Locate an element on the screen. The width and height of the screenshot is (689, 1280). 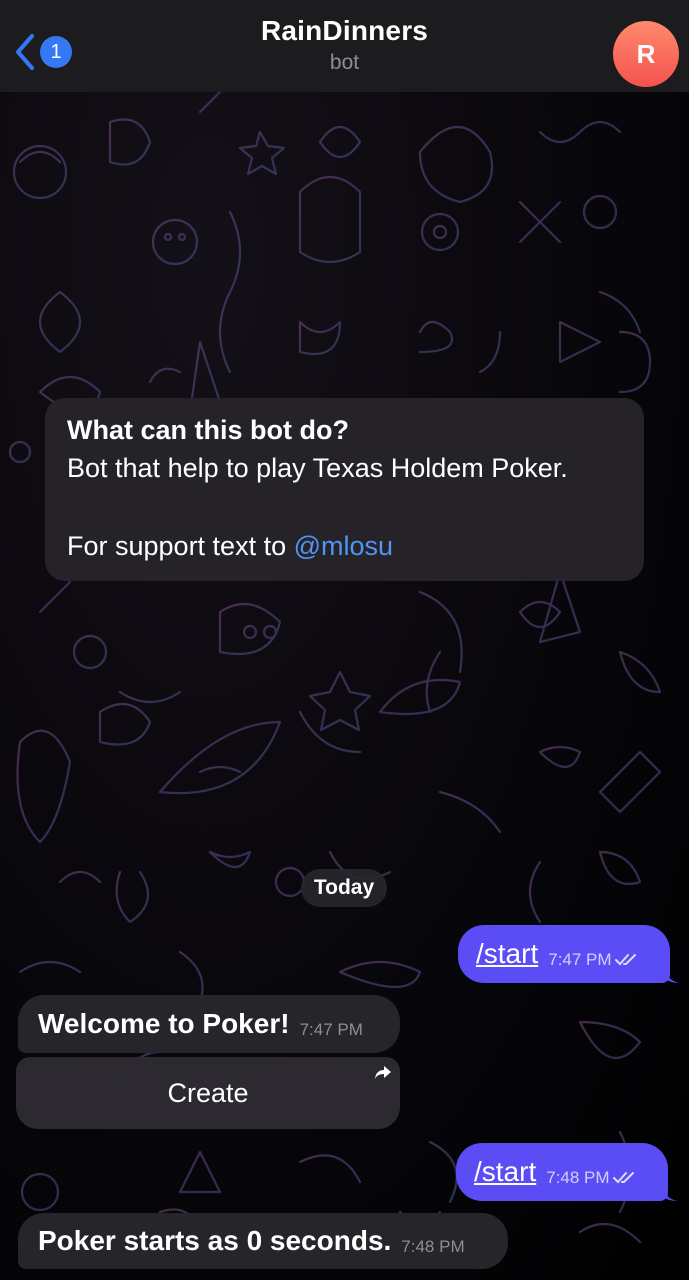
bot-info-support: For support text to @mlosu is located at coordinates (344, 546).